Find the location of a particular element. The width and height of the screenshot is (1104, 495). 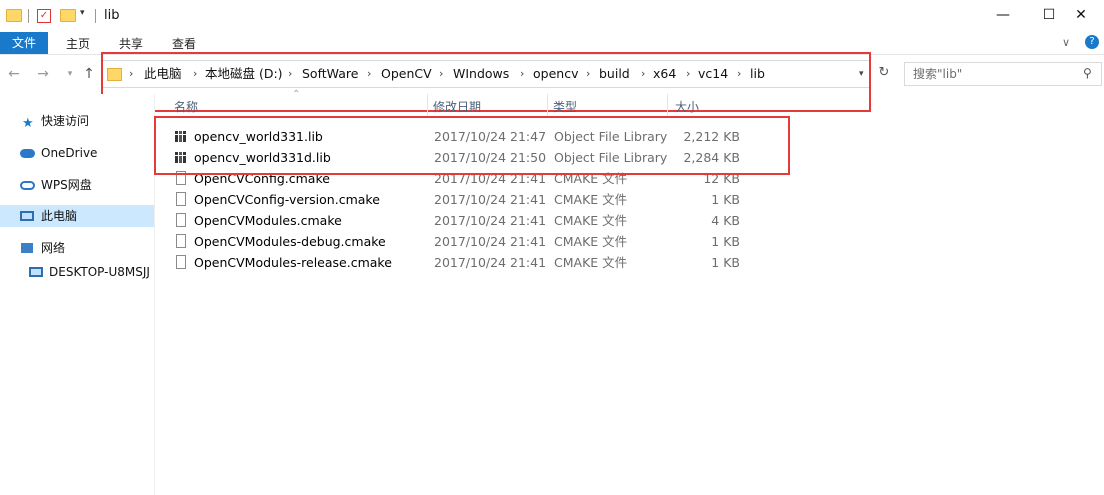

nav-desktop-computer: DESKTOP-U8MSJJ is located at coordinates (77, 272).